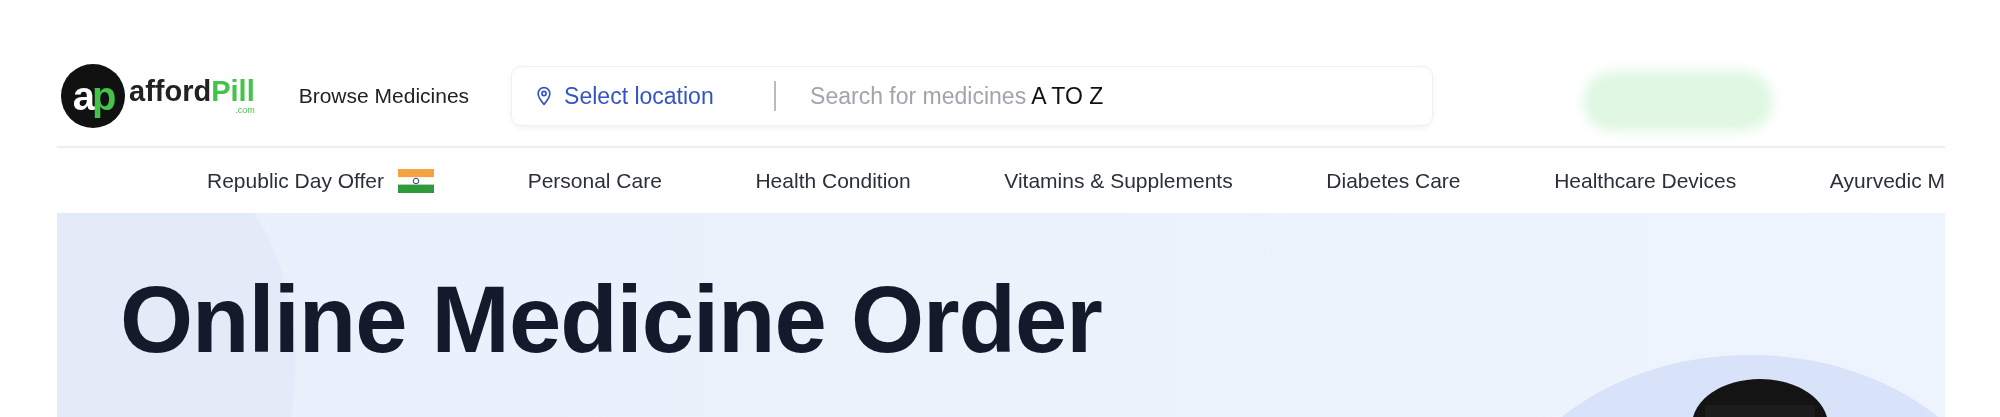  Describe the element at coordinates (594, 180) in the screenshot. I see `category-link: Personal Care` at that location.